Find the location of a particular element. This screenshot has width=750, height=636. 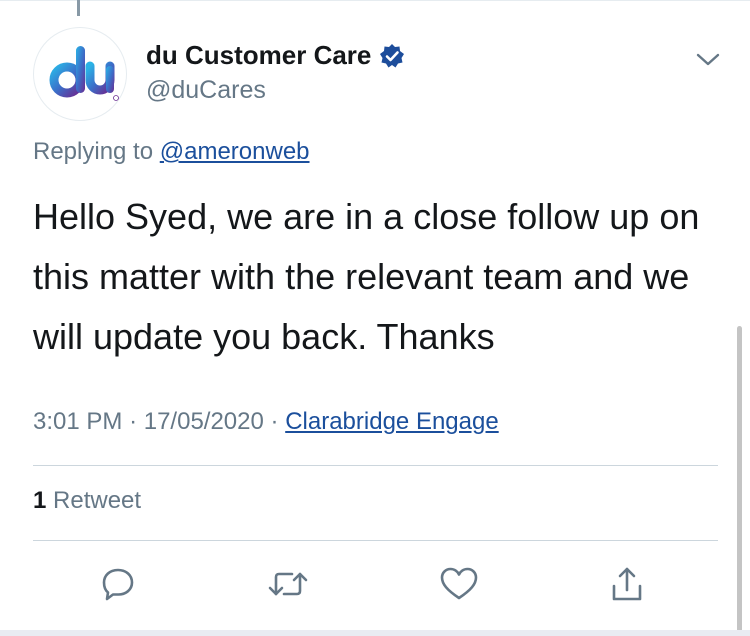

reply-icon is located at coordinates (118, 584).